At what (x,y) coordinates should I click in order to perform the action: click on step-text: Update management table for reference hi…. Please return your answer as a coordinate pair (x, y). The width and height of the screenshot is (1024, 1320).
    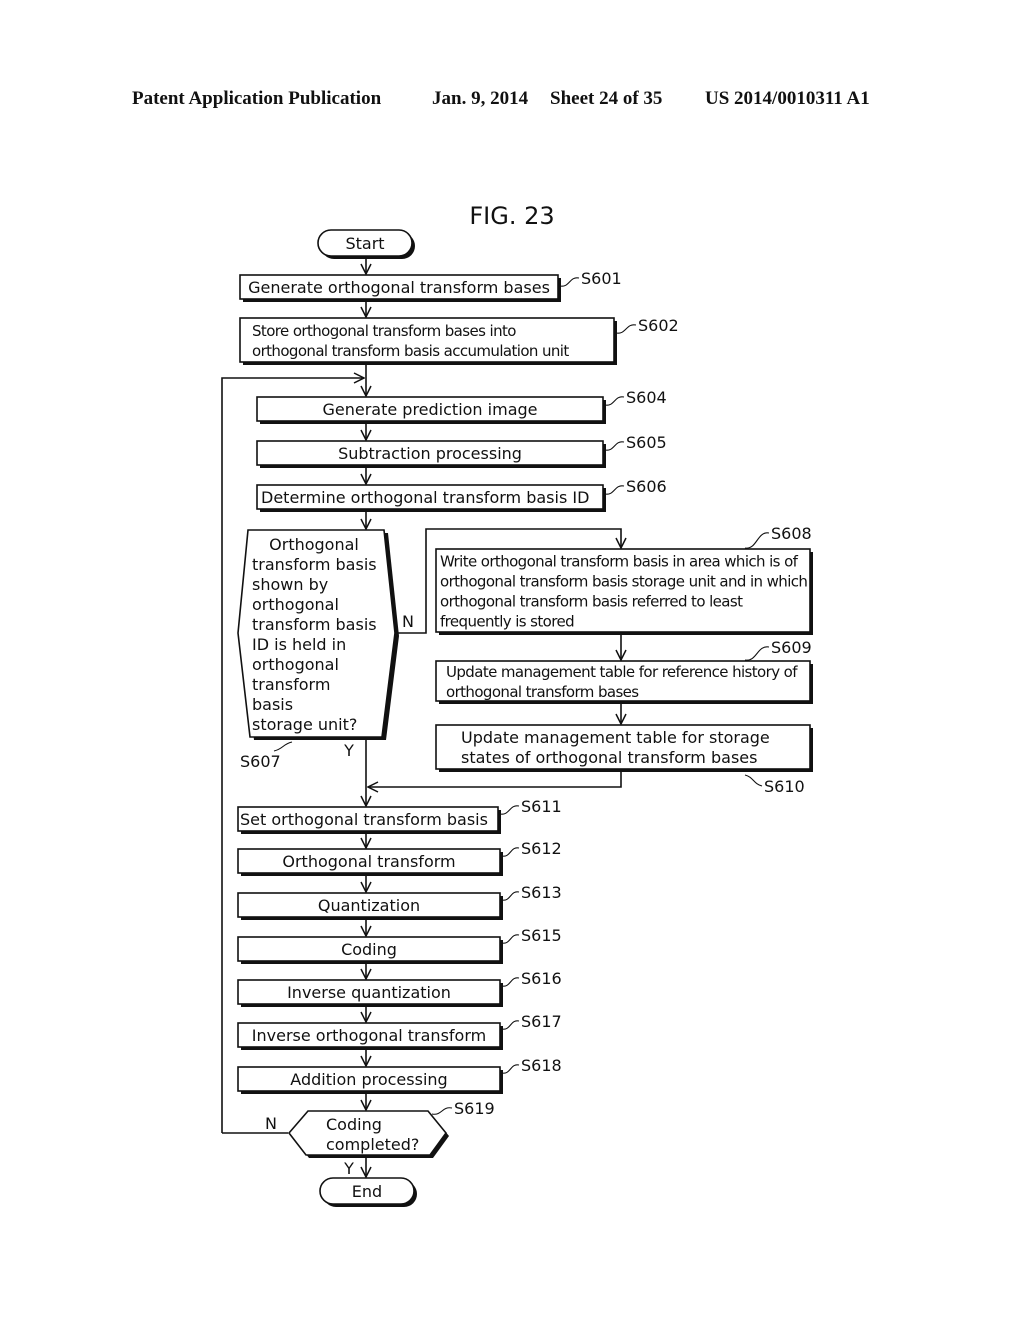
    Looking at the image, I should click on (622, 672).